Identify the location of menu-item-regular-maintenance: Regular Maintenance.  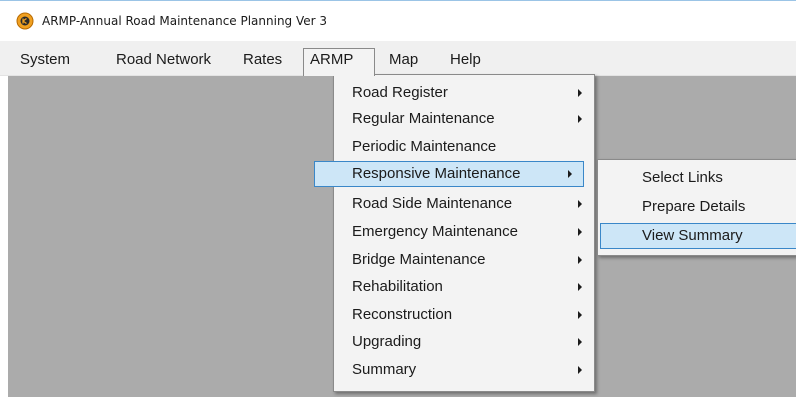
(464, 119).